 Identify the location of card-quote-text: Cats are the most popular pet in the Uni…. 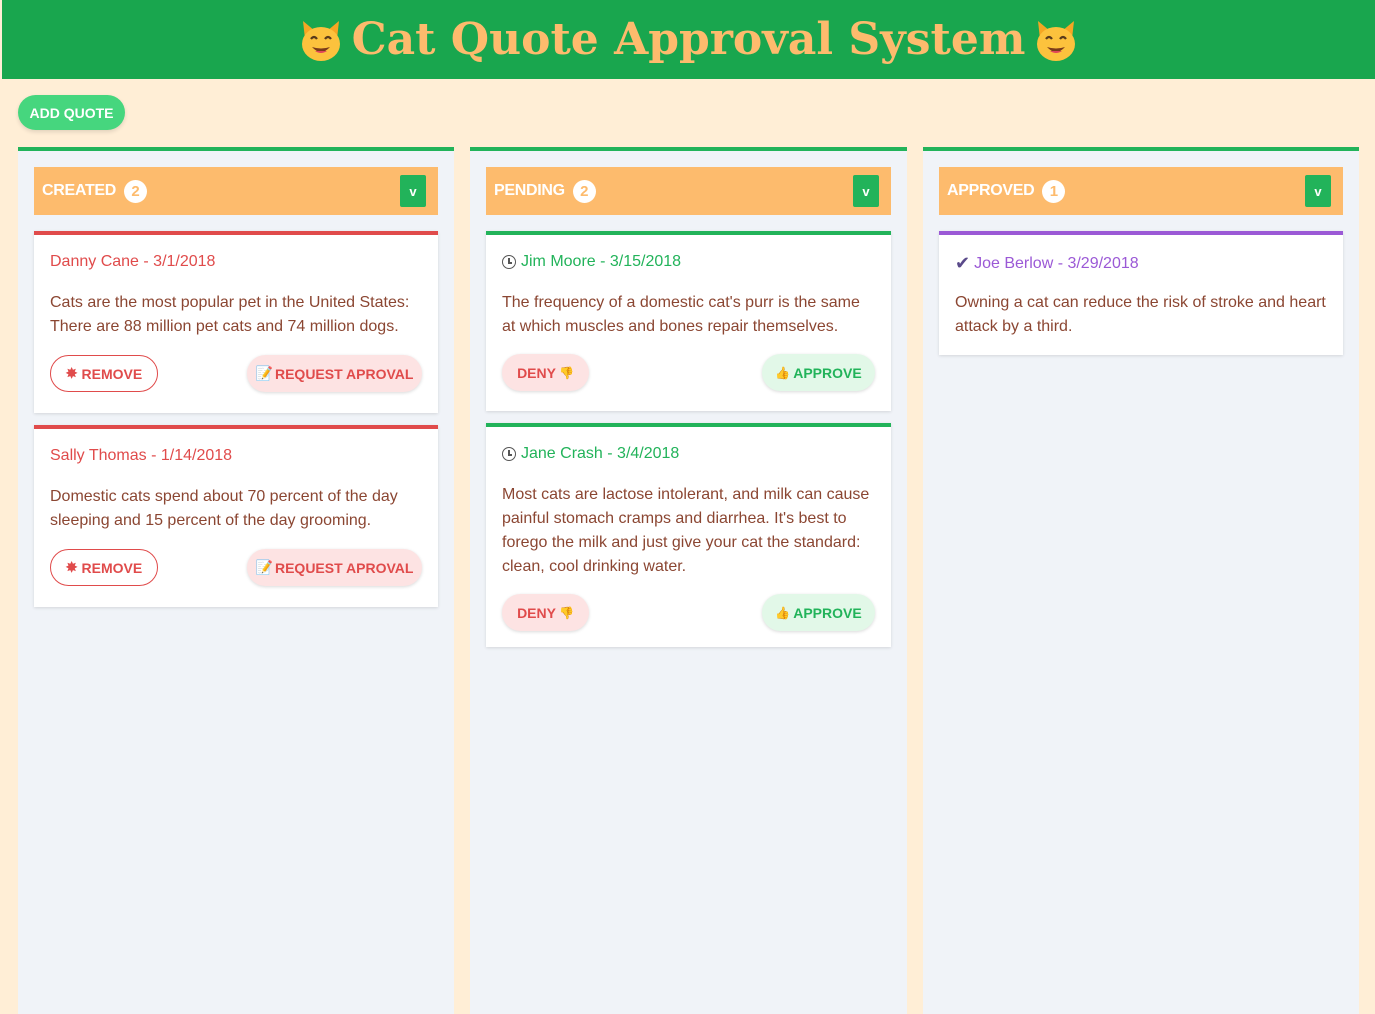
(230, 314).